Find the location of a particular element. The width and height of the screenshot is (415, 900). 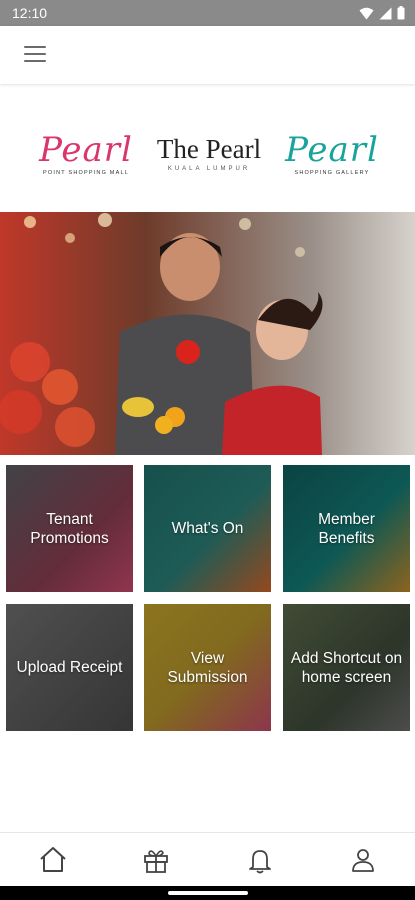

logo-pearl-point-tagline: POINT SHOPPING MALL is located at coordinates (86, 173).